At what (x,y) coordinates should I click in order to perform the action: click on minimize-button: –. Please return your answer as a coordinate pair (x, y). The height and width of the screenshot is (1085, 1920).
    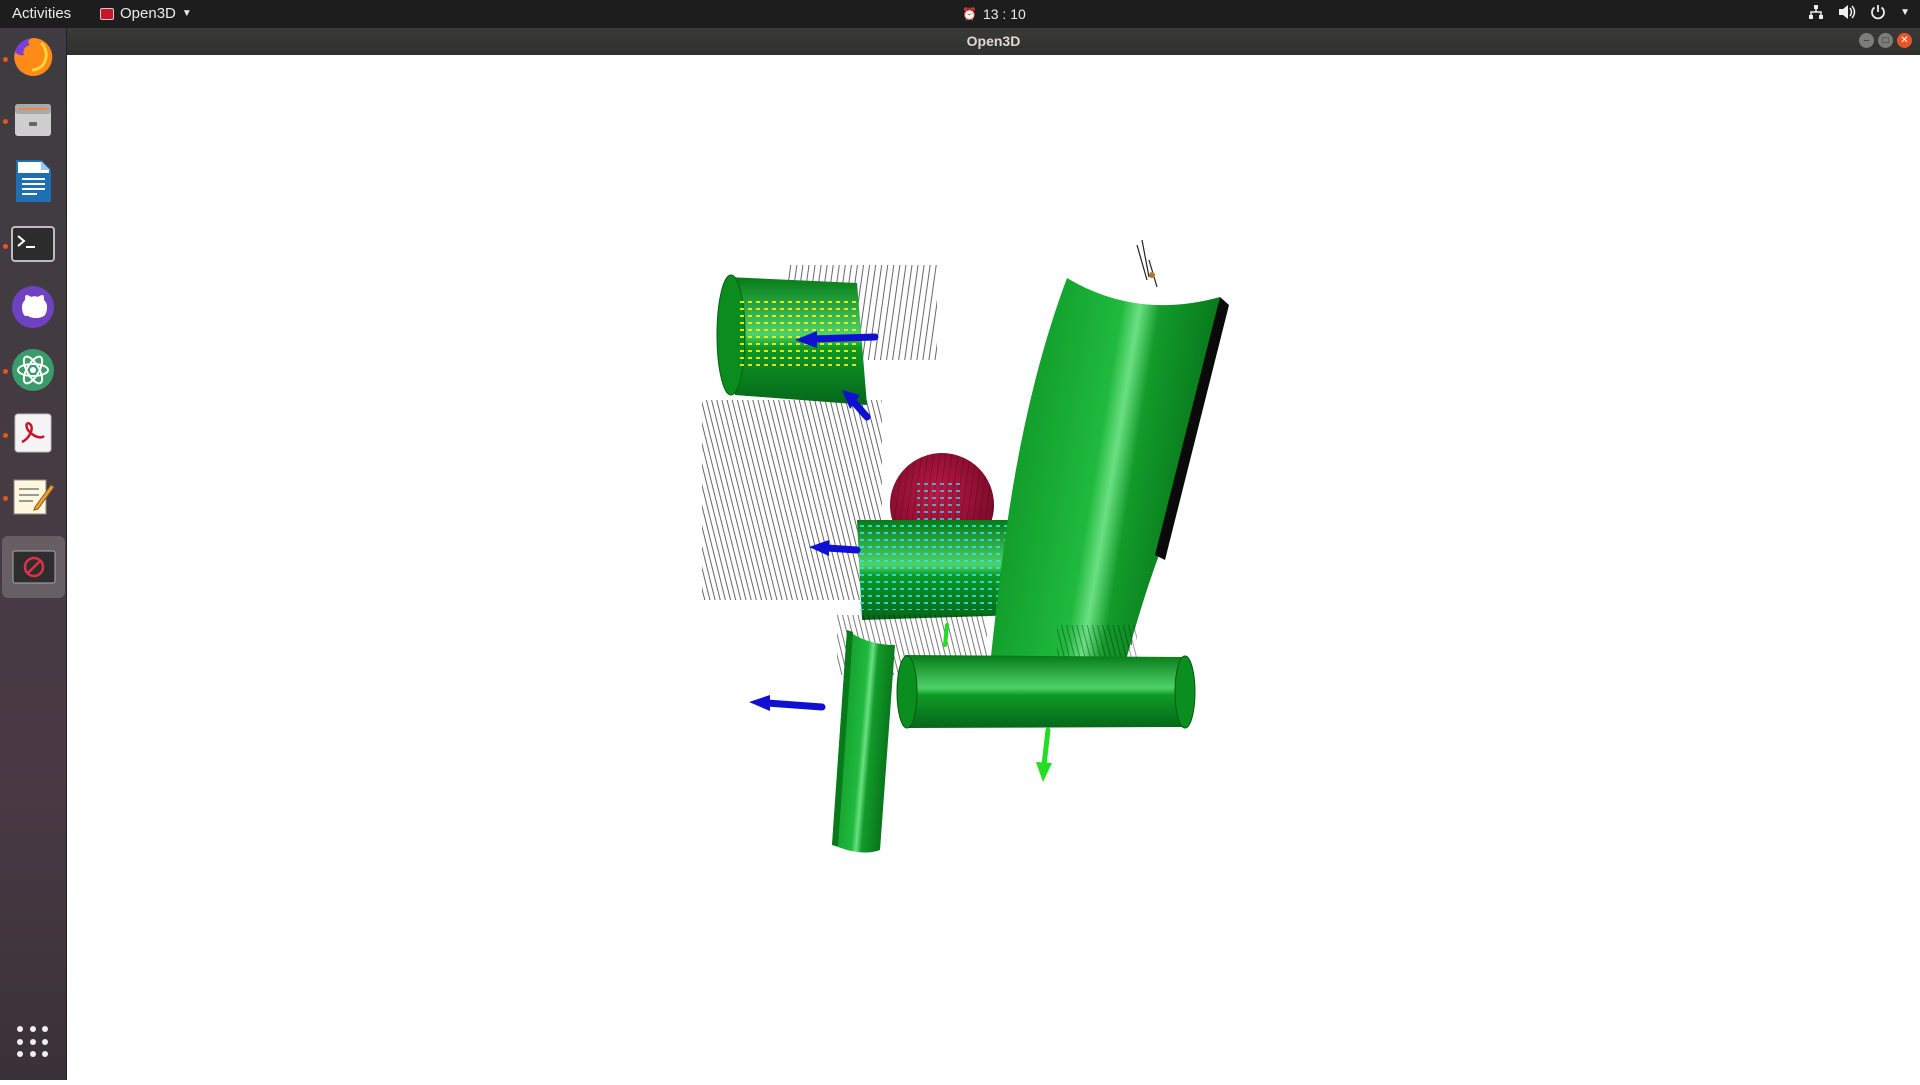
    Looking at the image, I should click on (1866, 40).